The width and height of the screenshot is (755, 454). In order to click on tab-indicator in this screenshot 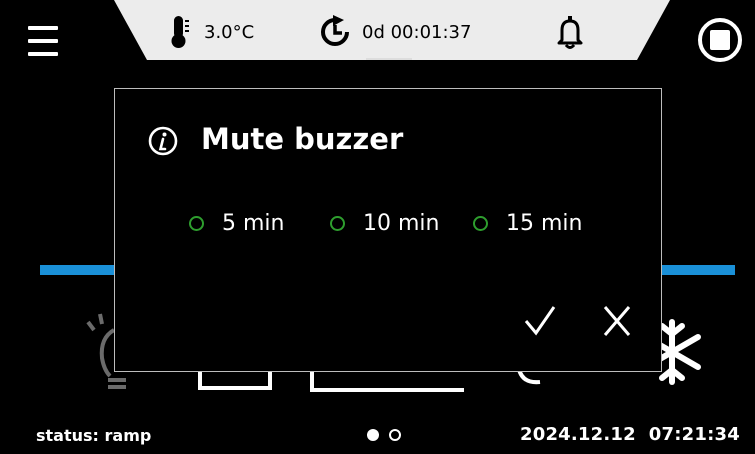, I will do `click(389, 59)`.